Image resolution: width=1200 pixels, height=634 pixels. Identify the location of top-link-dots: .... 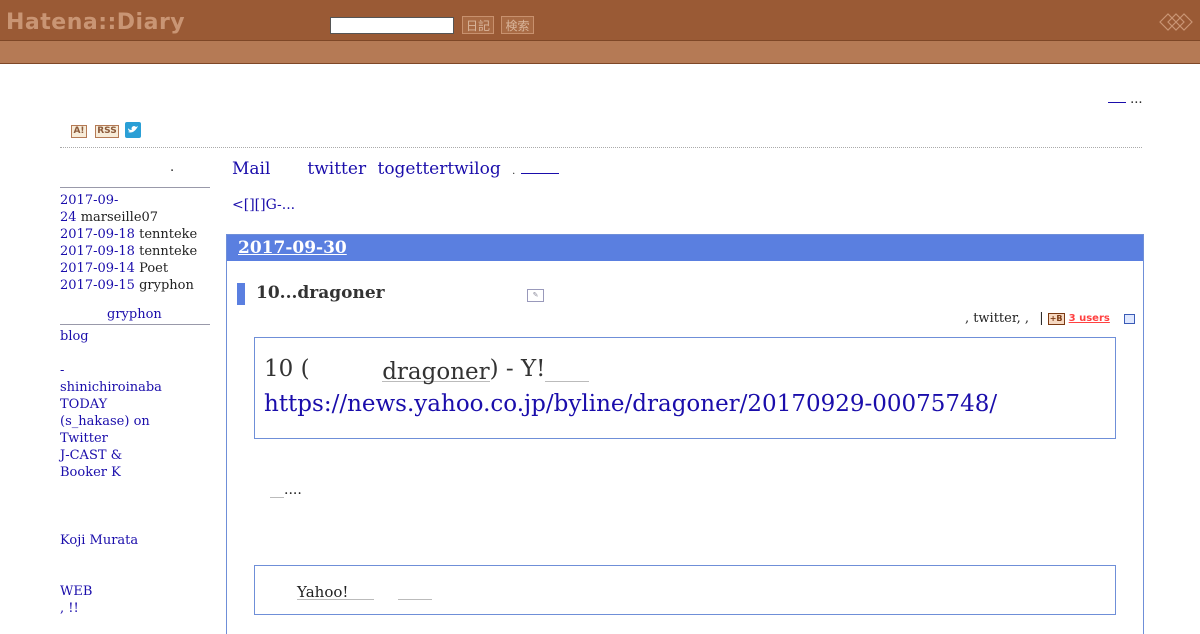
(1136, 99).